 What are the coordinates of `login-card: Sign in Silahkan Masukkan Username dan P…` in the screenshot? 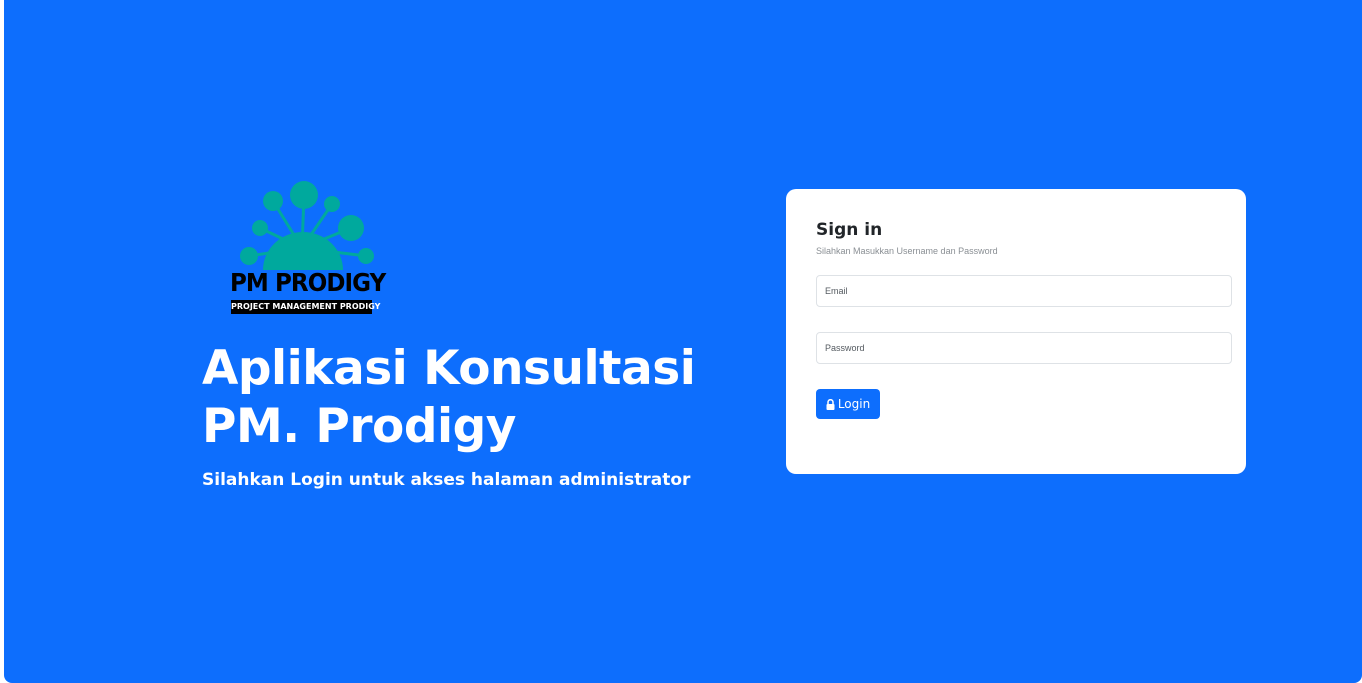 It's located at (1016, 331).